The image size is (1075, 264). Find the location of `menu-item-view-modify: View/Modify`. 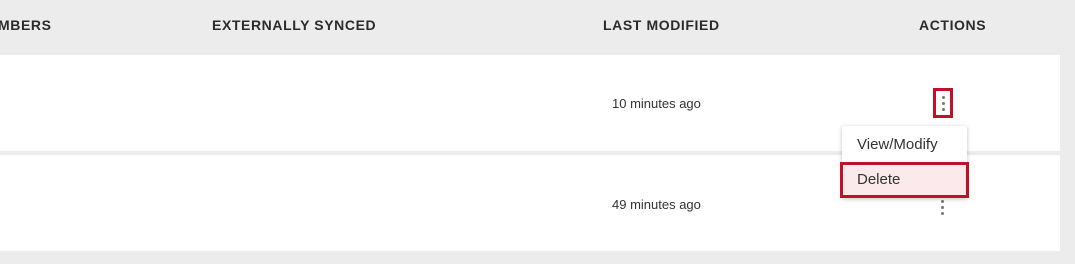

menu-item-view-modify: View/Modify is located at coordinates (904, 145).